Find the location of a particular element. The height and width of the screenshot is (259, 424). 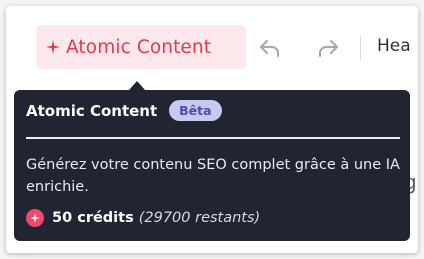

atomic-content-button: Atomic Content is located at coordinates (141, 47).